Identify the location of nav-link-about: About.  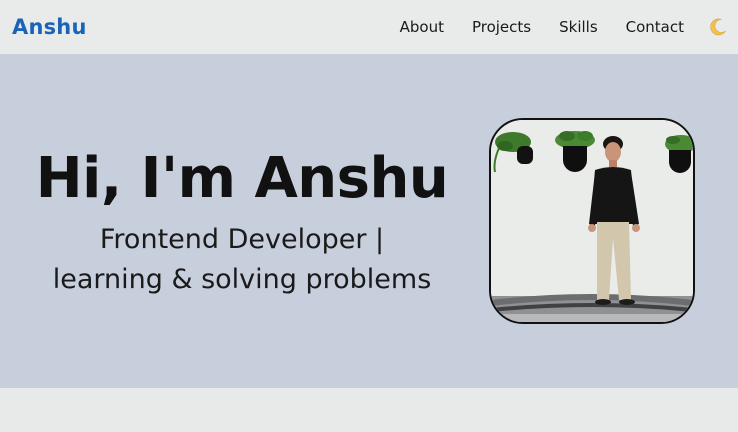
(422, 27).